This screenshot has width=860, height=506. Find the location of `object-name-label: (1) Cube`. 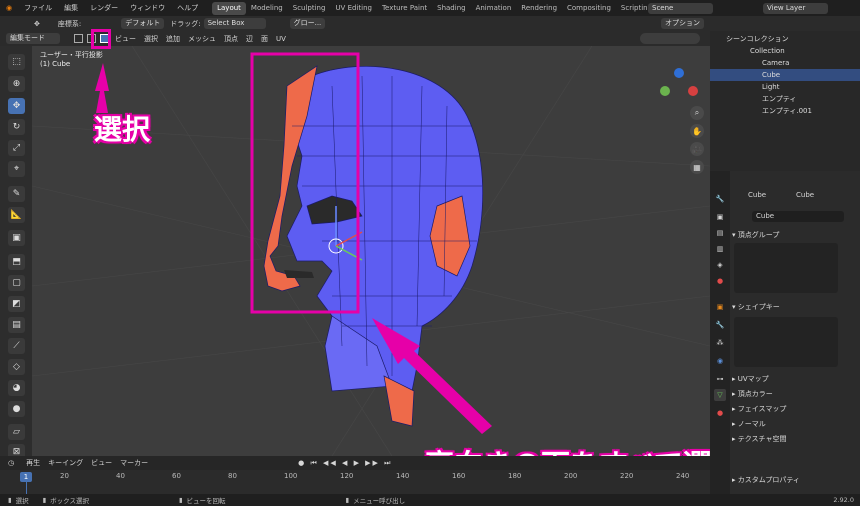

object-name-label: (1) Cube is located at coordinates (55, 64).